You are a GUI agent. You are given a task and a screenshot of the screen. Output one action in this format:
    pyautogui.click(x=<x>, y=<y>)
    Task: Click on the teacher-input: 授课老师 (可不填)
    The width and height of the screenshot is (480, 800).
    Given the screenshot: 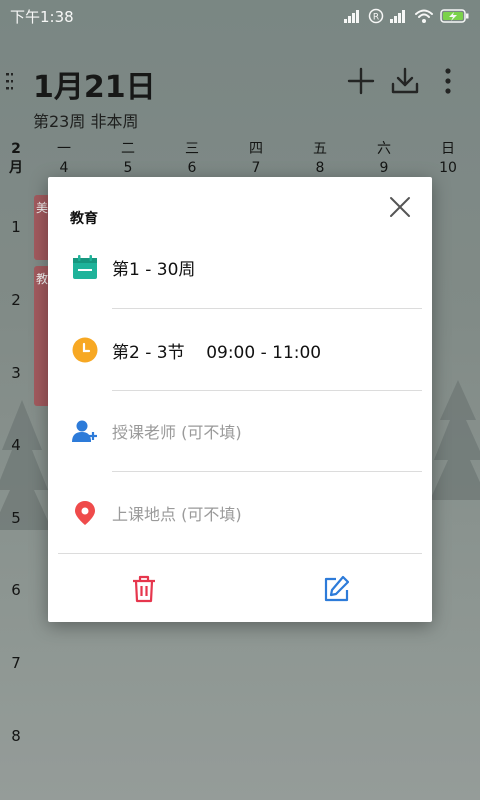 What is the action you would take?
    pyautogui.click(x=177, y=431)
    